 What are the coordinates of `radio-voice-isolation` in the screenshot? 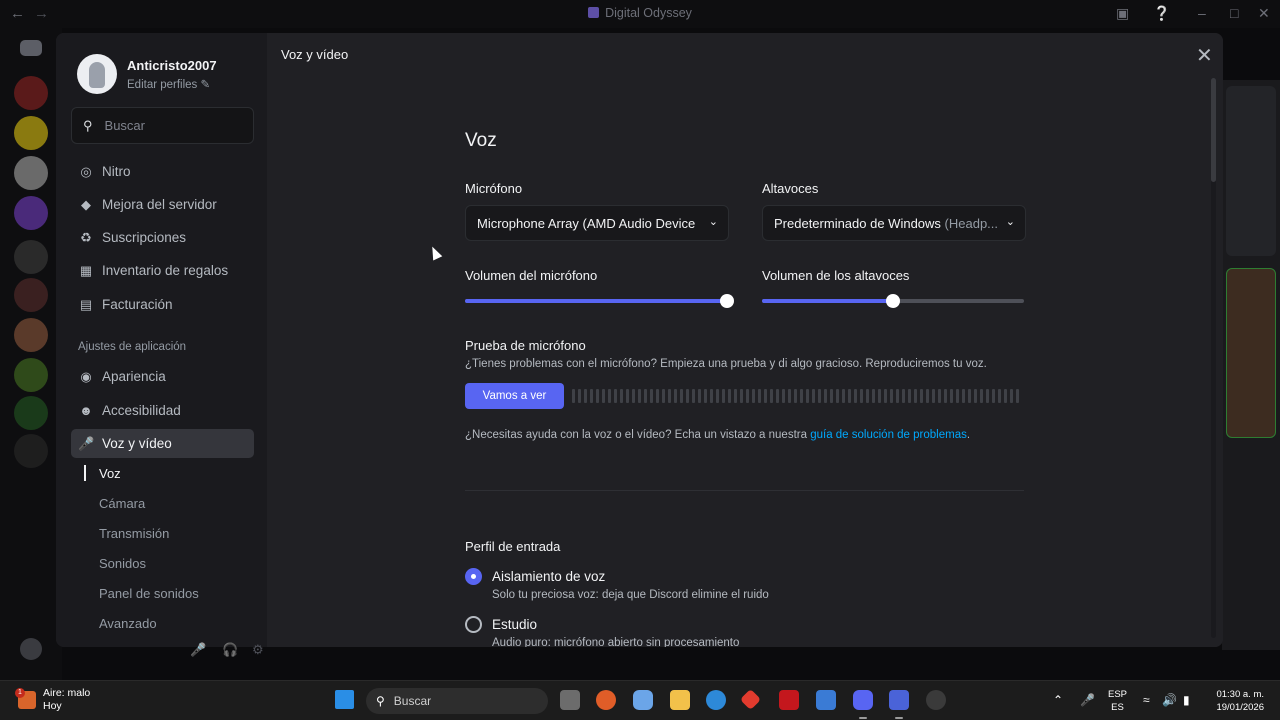 It's located at (473, 576).